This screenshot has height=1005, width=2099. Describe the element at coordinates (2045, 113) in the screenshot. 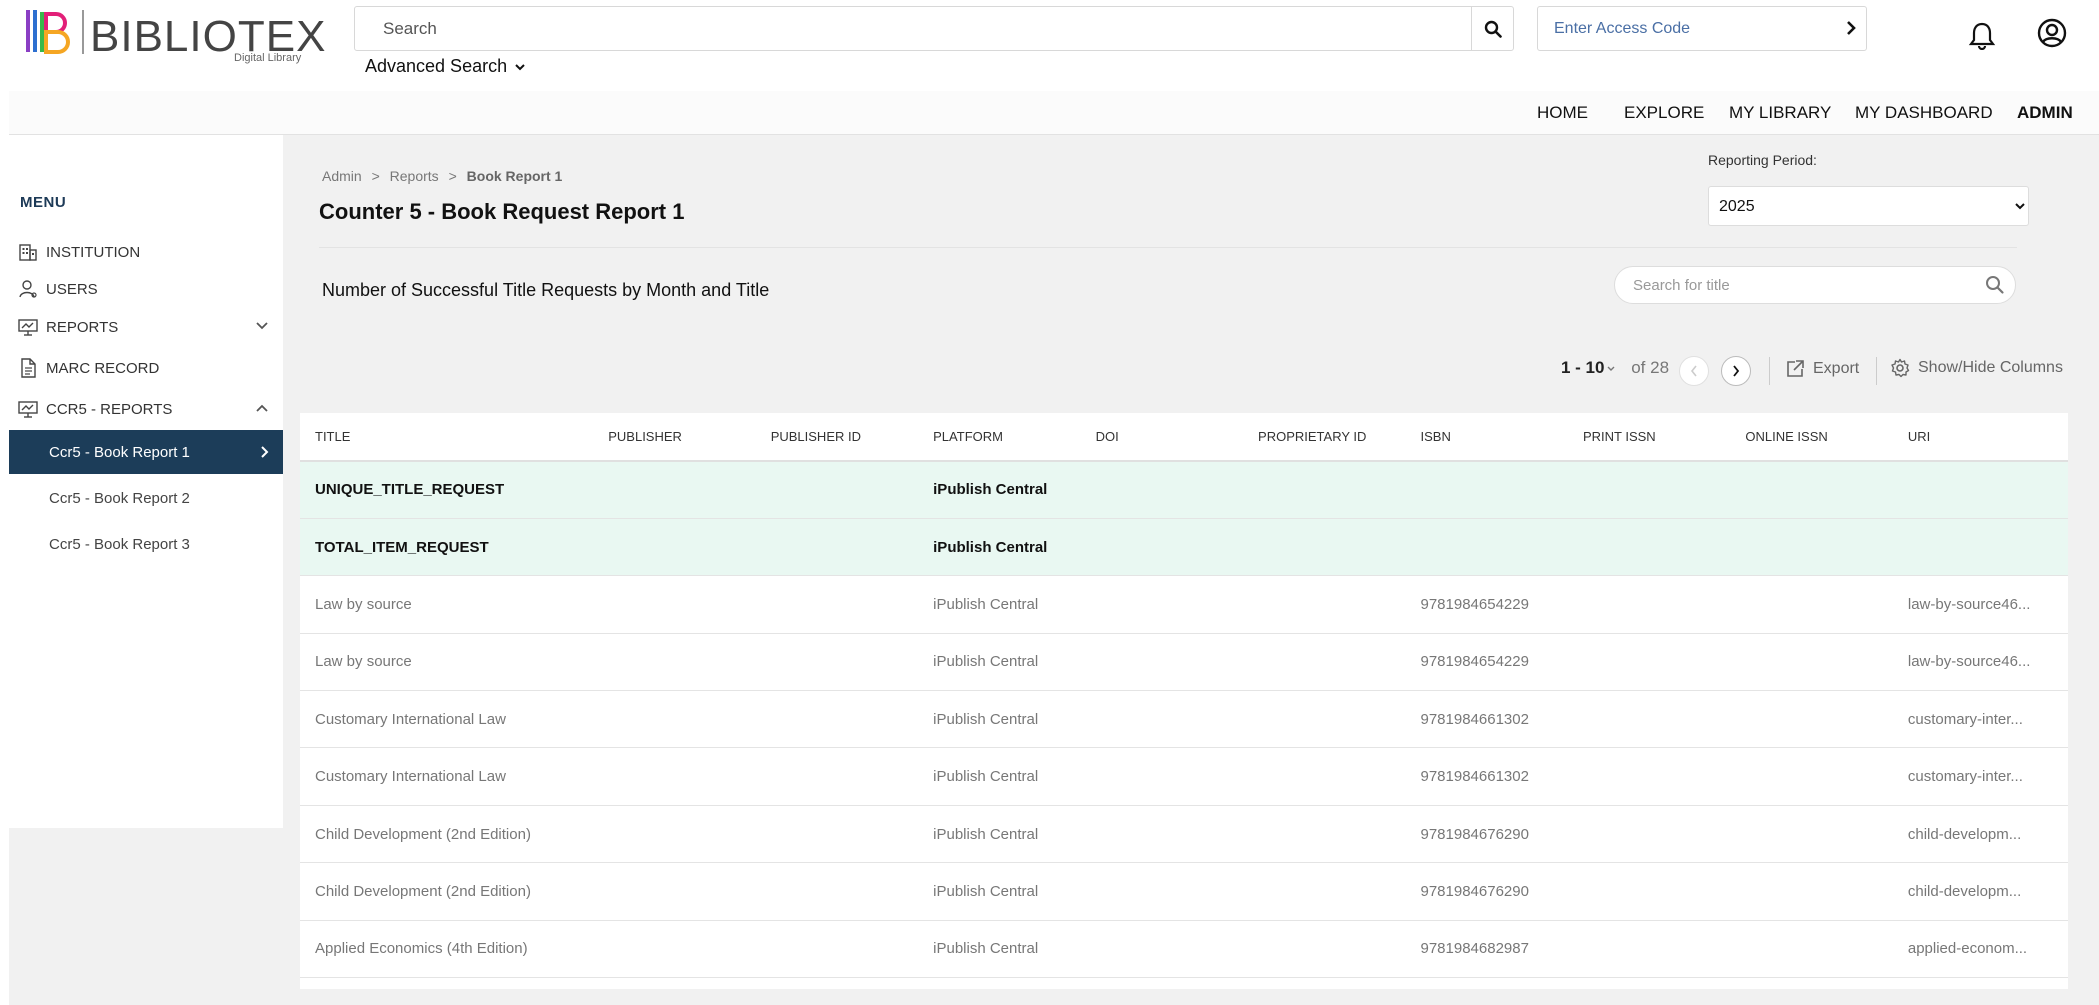

I see `nav-admin: ADMIN` at that location.